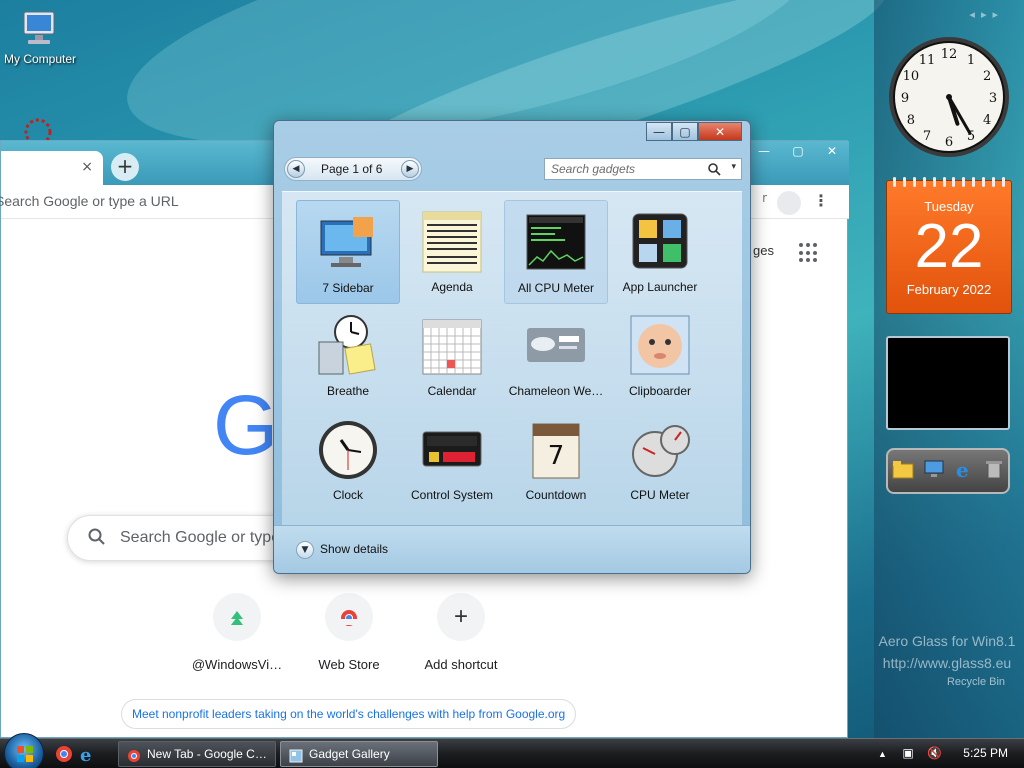  Describe the element at coordinates (512, 549) in the screenshot. I see `show-details-bar: ▼ Show details` at that location.